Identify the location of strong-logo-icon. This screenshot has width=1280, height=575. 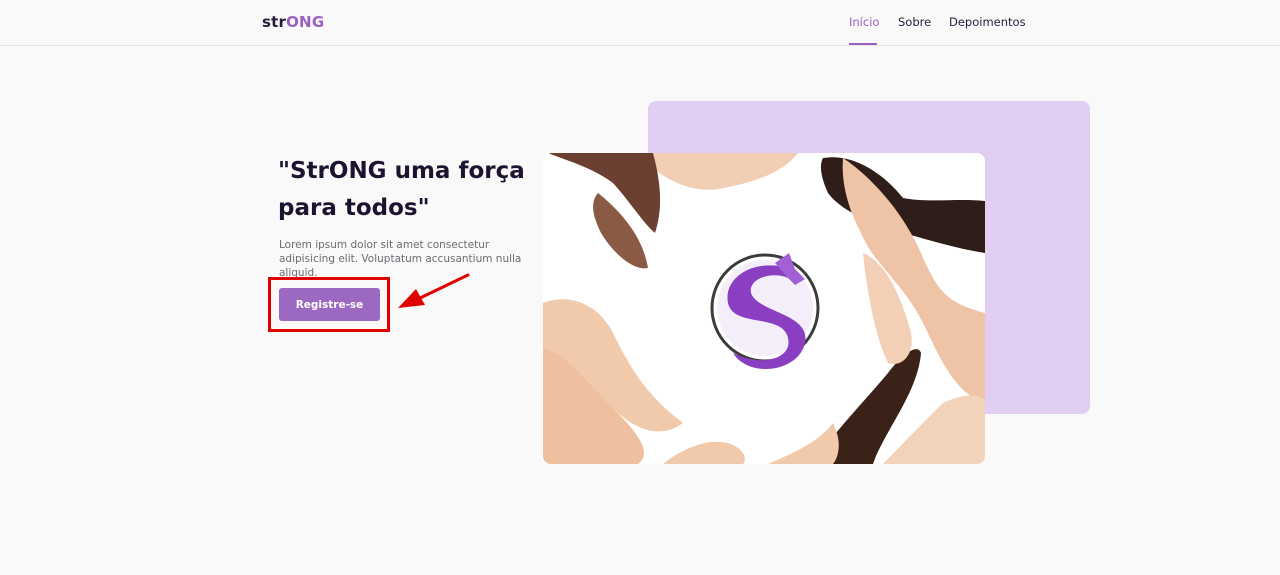
(765, 311).